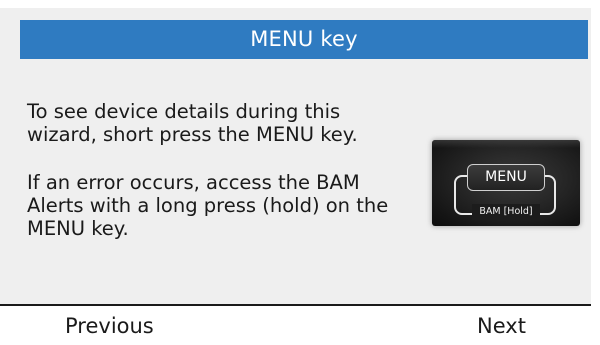  Describe the element at coordinates (506, 212) in the screenshot. I see `bam-hold-label: BAM [Hold]` at that location.